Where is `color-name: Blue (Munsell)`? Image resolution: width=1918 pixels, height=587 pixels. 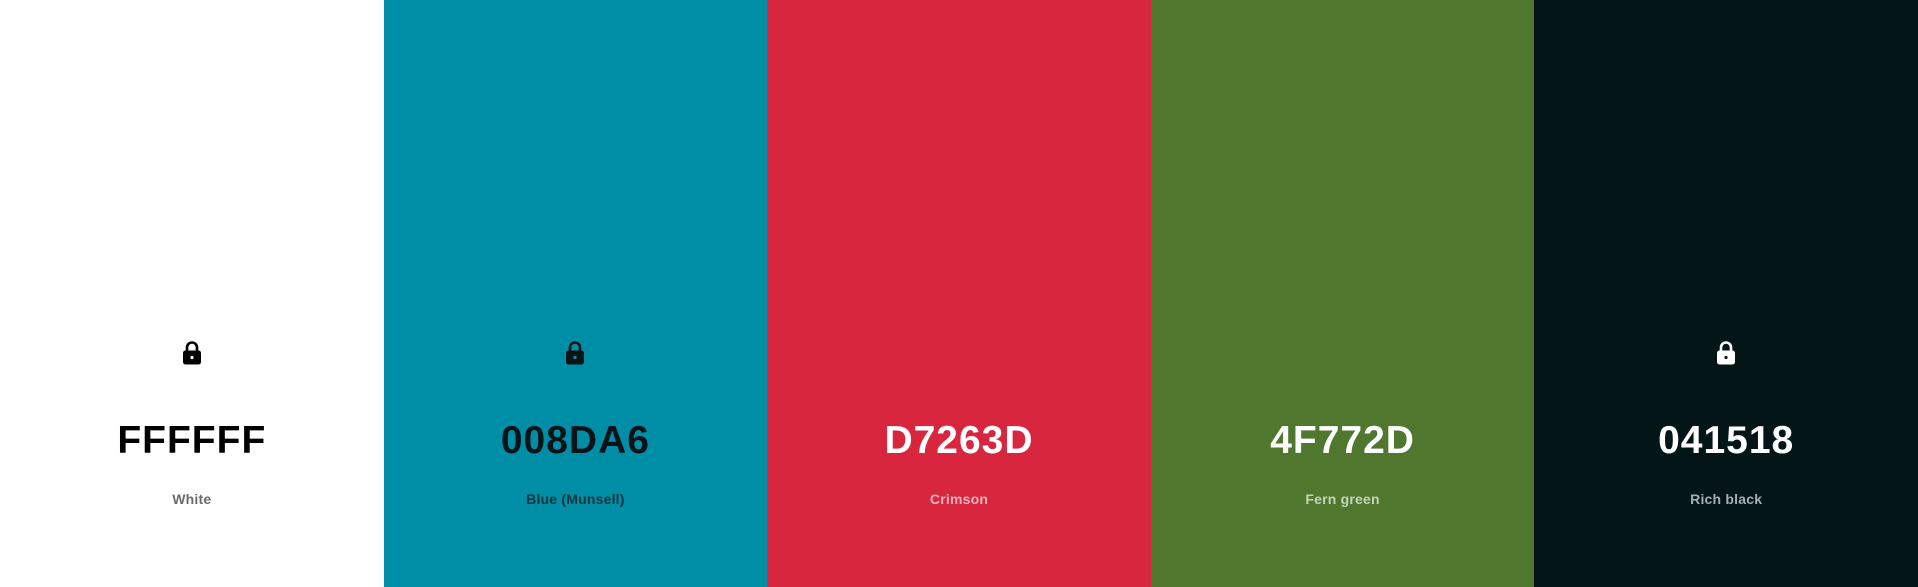
color-name: Blue (Munsell) is located at coordinates (575, 499).